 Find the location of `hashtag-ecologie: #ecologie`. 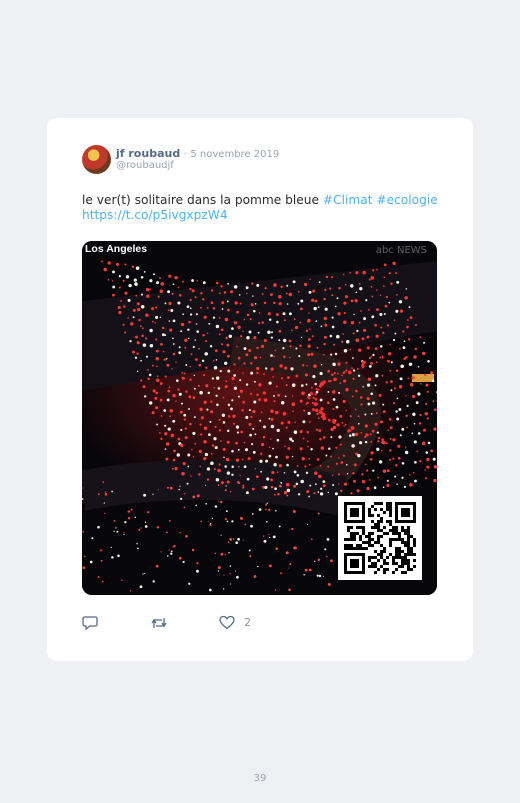

hashtag-ecologie: #ecologie is located at coordinates (406, 200).